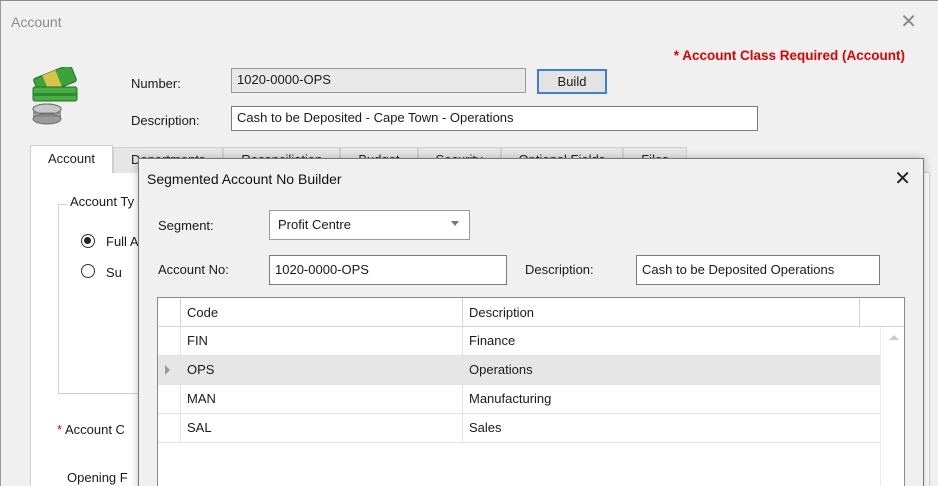 Image resolution: width=938 pixels, height=486 pixels. I want to click on table-row: MAN Manufacturing, so click(519, 399).